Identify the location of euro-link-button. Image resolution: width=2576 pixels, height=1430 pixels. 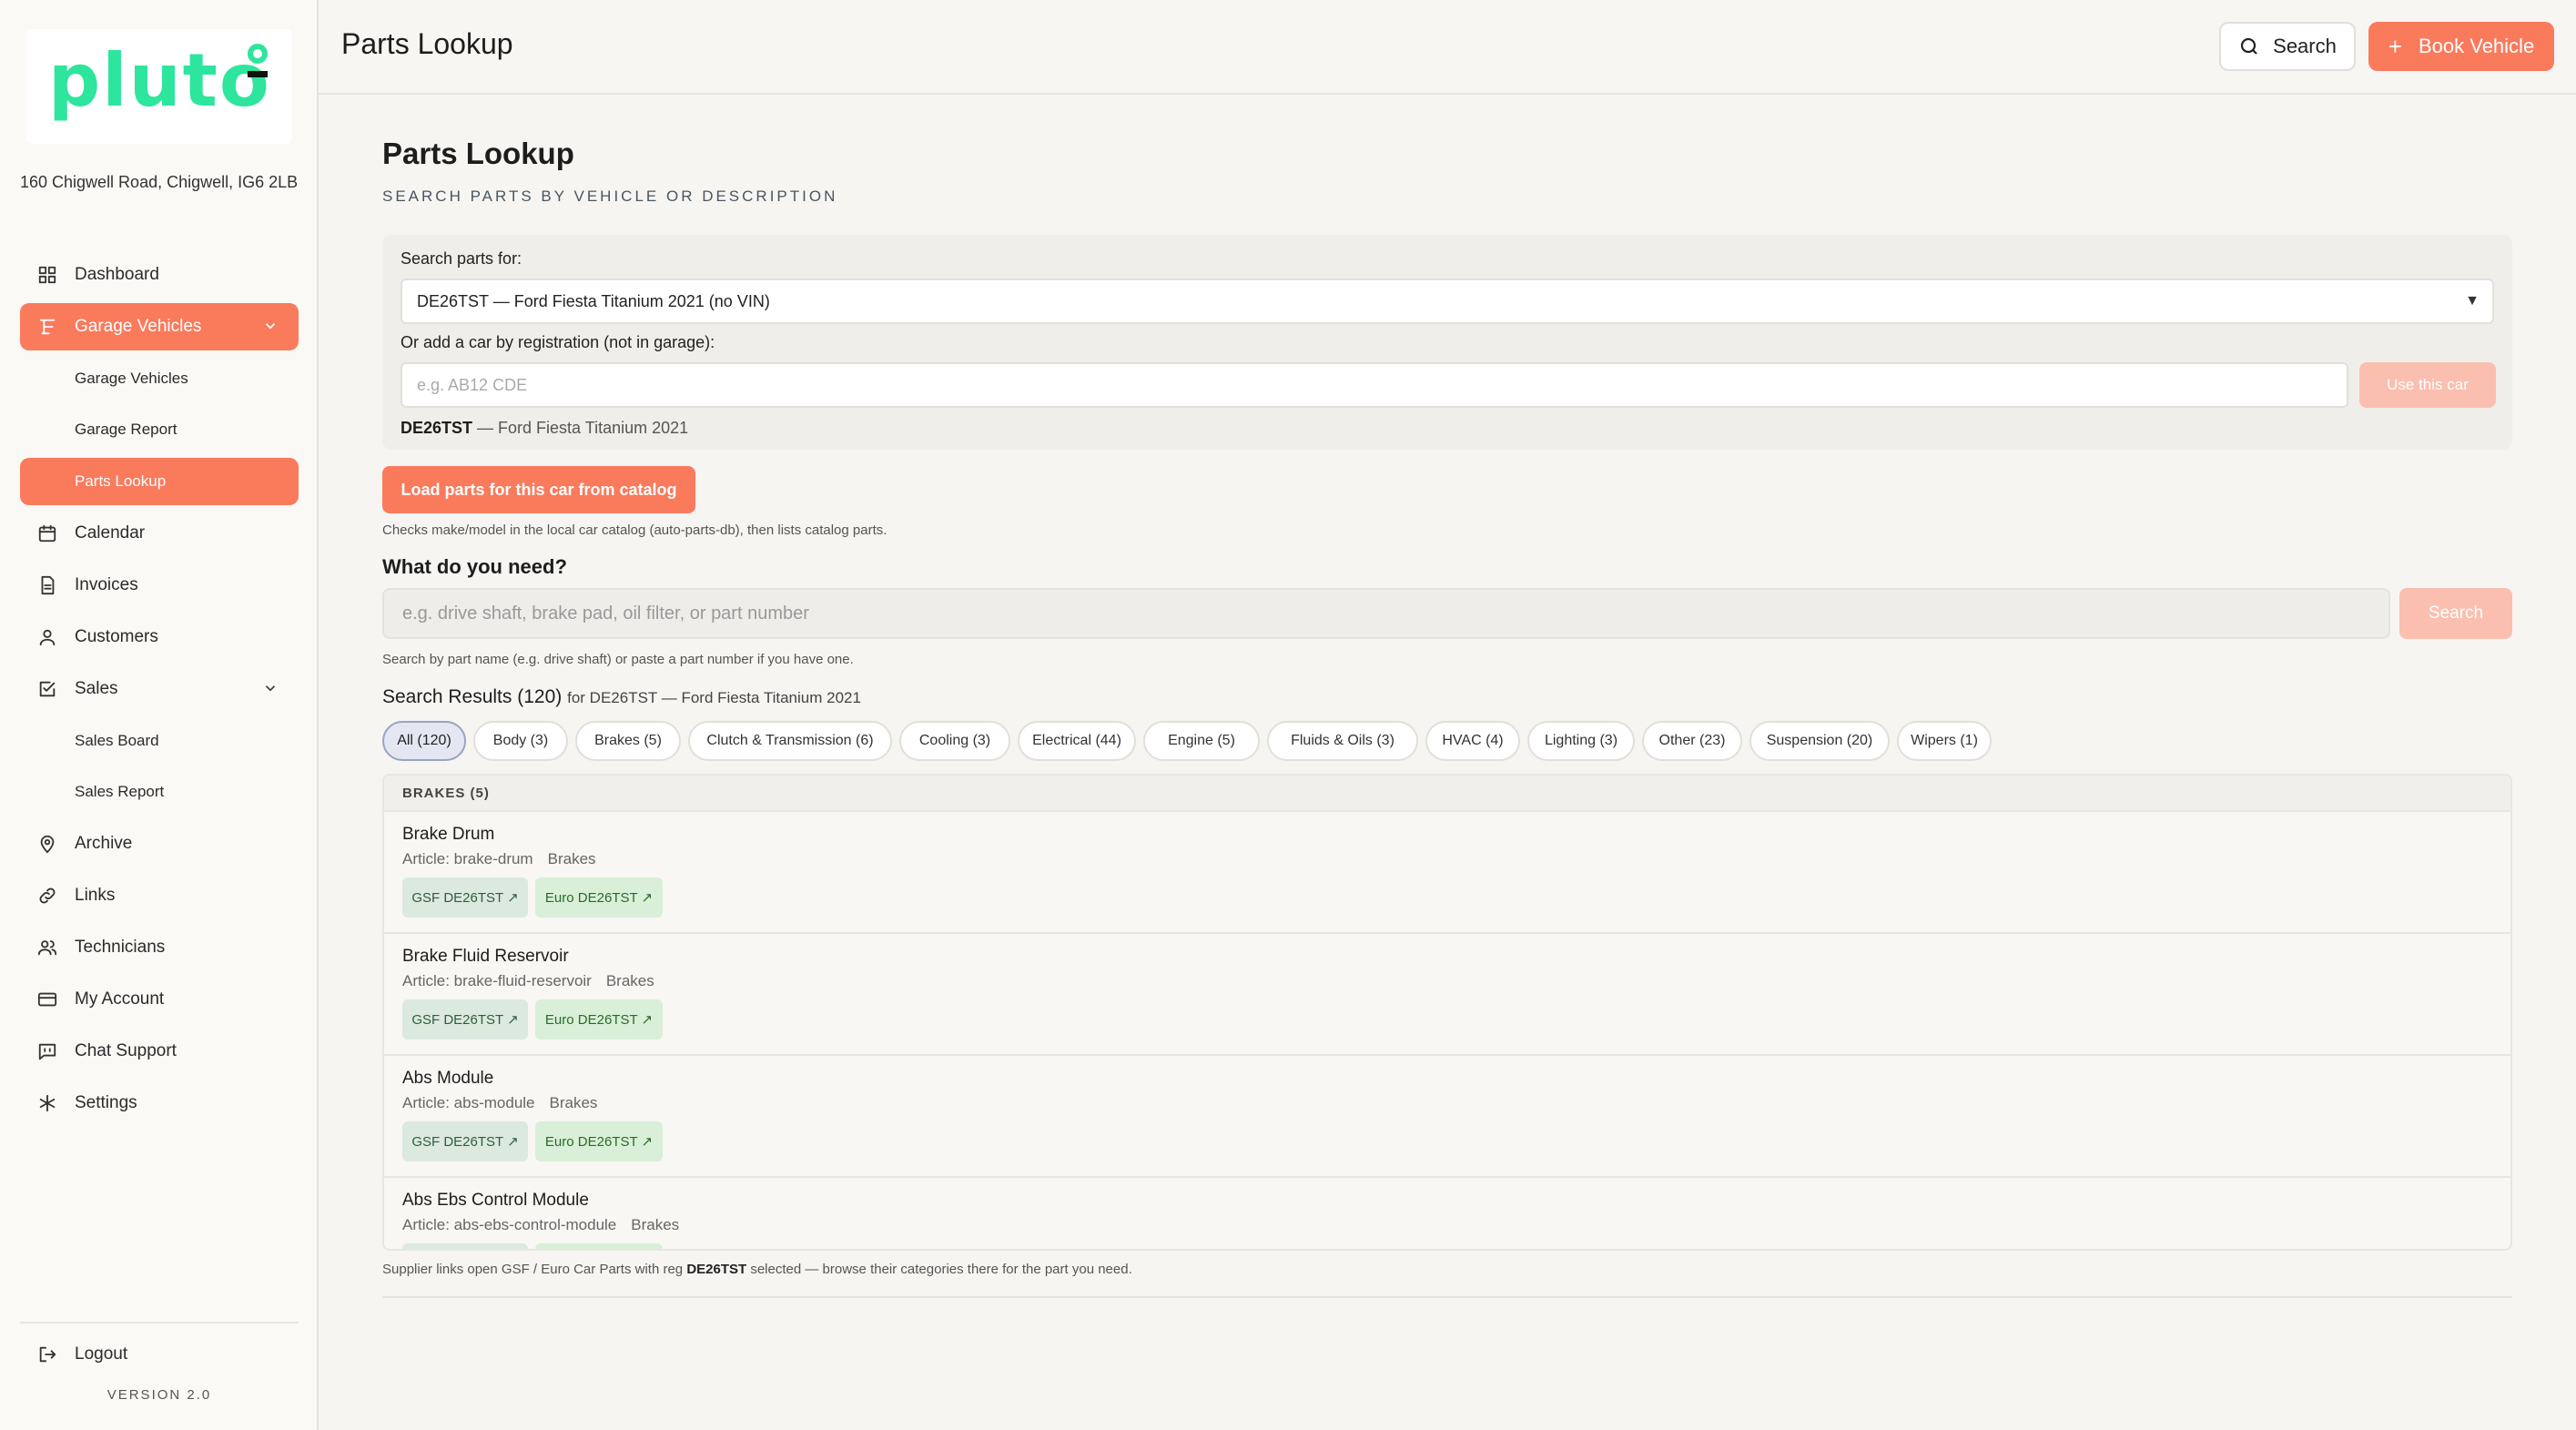
(599, 1246).